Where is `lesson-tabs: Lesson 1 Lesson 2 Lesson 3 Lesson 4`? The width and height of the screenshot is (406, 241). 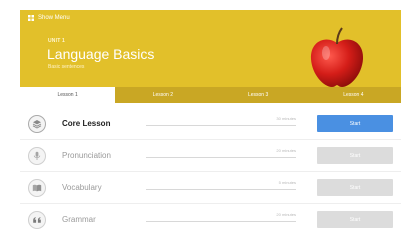 lesson-tabs: Lesson 1 Lesson 2 Lesson 3 Lesson 4 is located at coordinates (210, 95).